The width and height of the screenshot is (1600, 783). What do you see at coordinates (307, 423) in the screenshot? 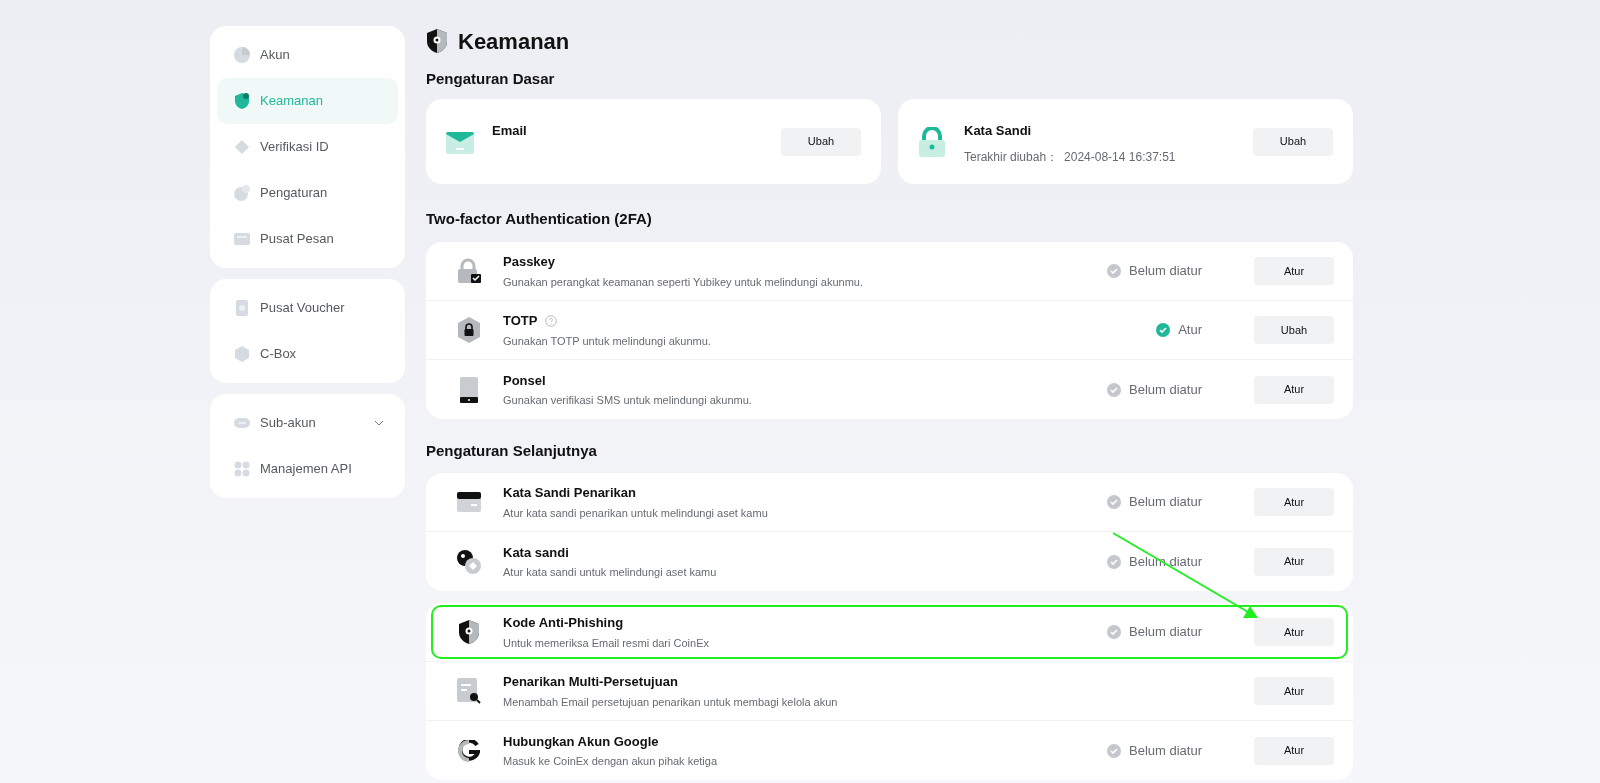
I see `sidebar-item: Sub-akun` at bounding box center [307, 423].